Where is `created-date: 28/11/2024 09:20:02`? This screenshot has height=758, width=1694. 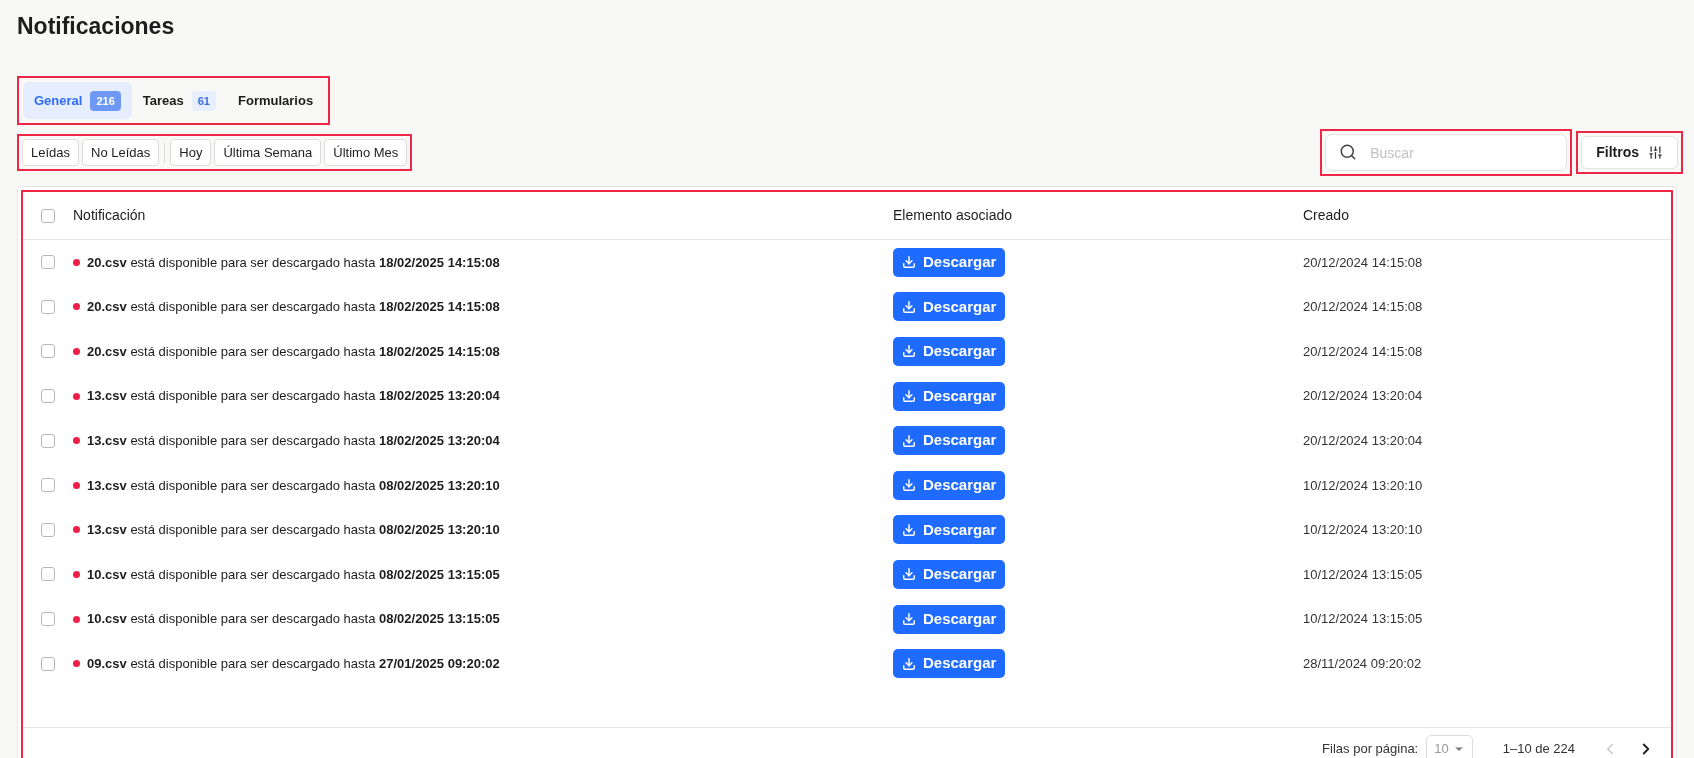
created-date: 28/11/2024 09:20:02 is located at coordinates (1362, 663).